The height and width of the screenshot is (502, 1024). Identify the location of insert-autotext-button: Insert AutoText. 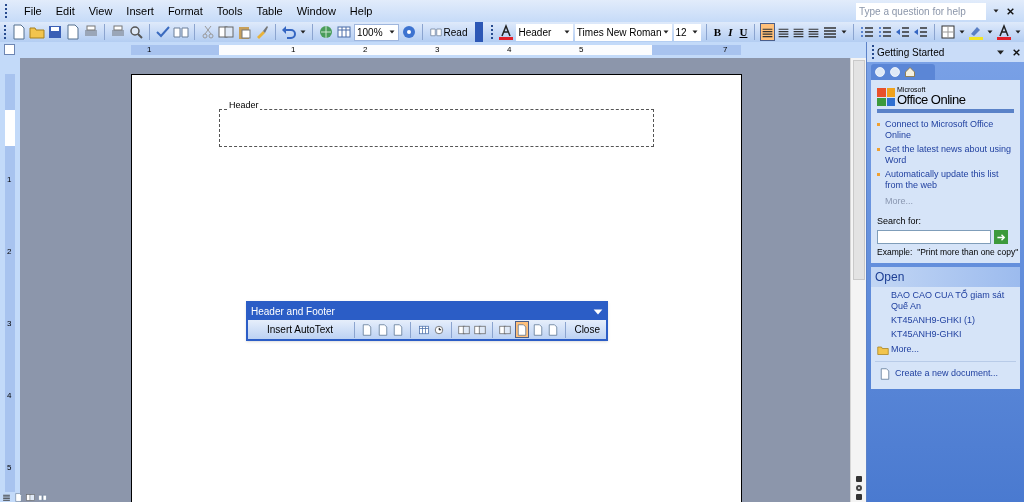
(300, 329).